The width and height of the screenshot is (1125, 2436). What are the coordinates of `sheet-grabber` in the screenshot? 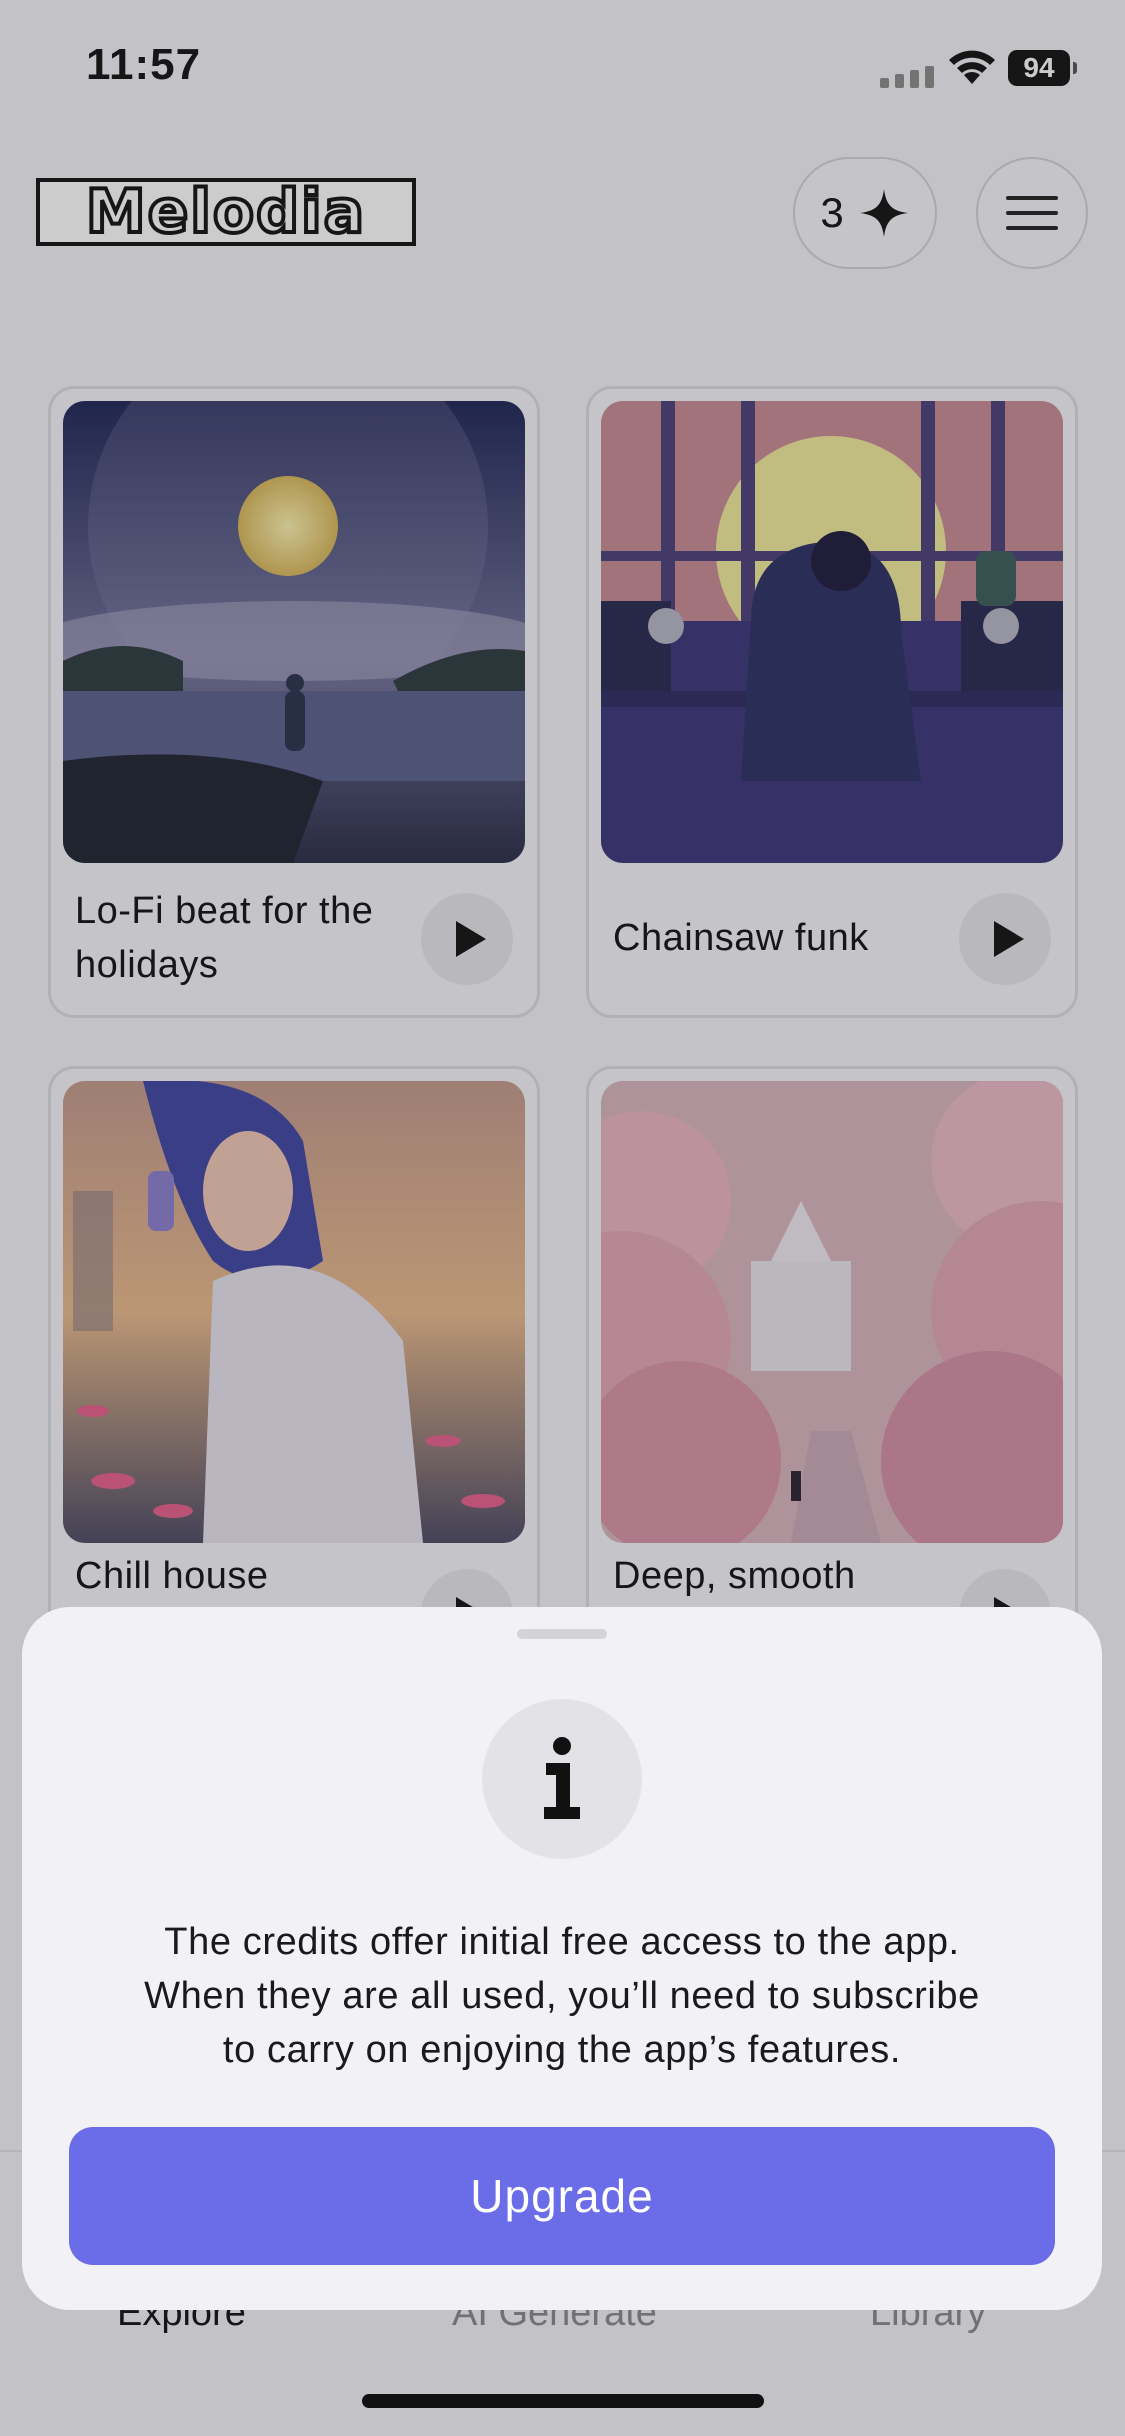 It's located at (562, 1634).